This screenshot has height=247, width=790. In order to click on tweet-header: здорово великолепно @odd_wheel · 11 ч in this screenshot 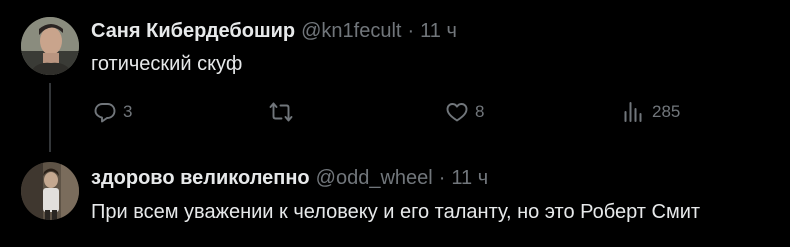, I will do `click(289, 178)`.